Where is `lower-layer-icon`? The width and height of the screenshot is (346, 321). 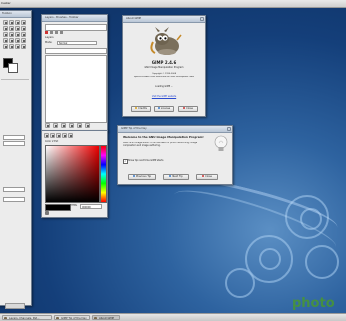
lower-layer-icon is located at coordinates (63, 125).